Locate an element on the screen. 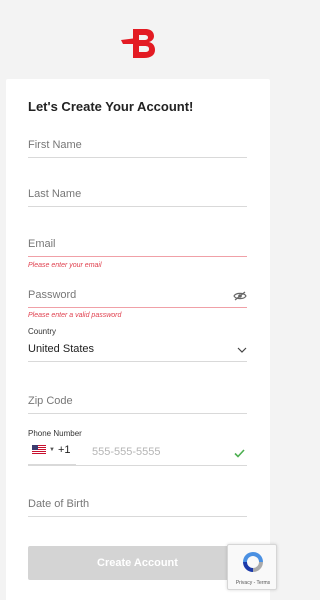 Image resolution: width=320 pixels, height=600 pixels. b-logo-icon is located at coordinates (137, 43).